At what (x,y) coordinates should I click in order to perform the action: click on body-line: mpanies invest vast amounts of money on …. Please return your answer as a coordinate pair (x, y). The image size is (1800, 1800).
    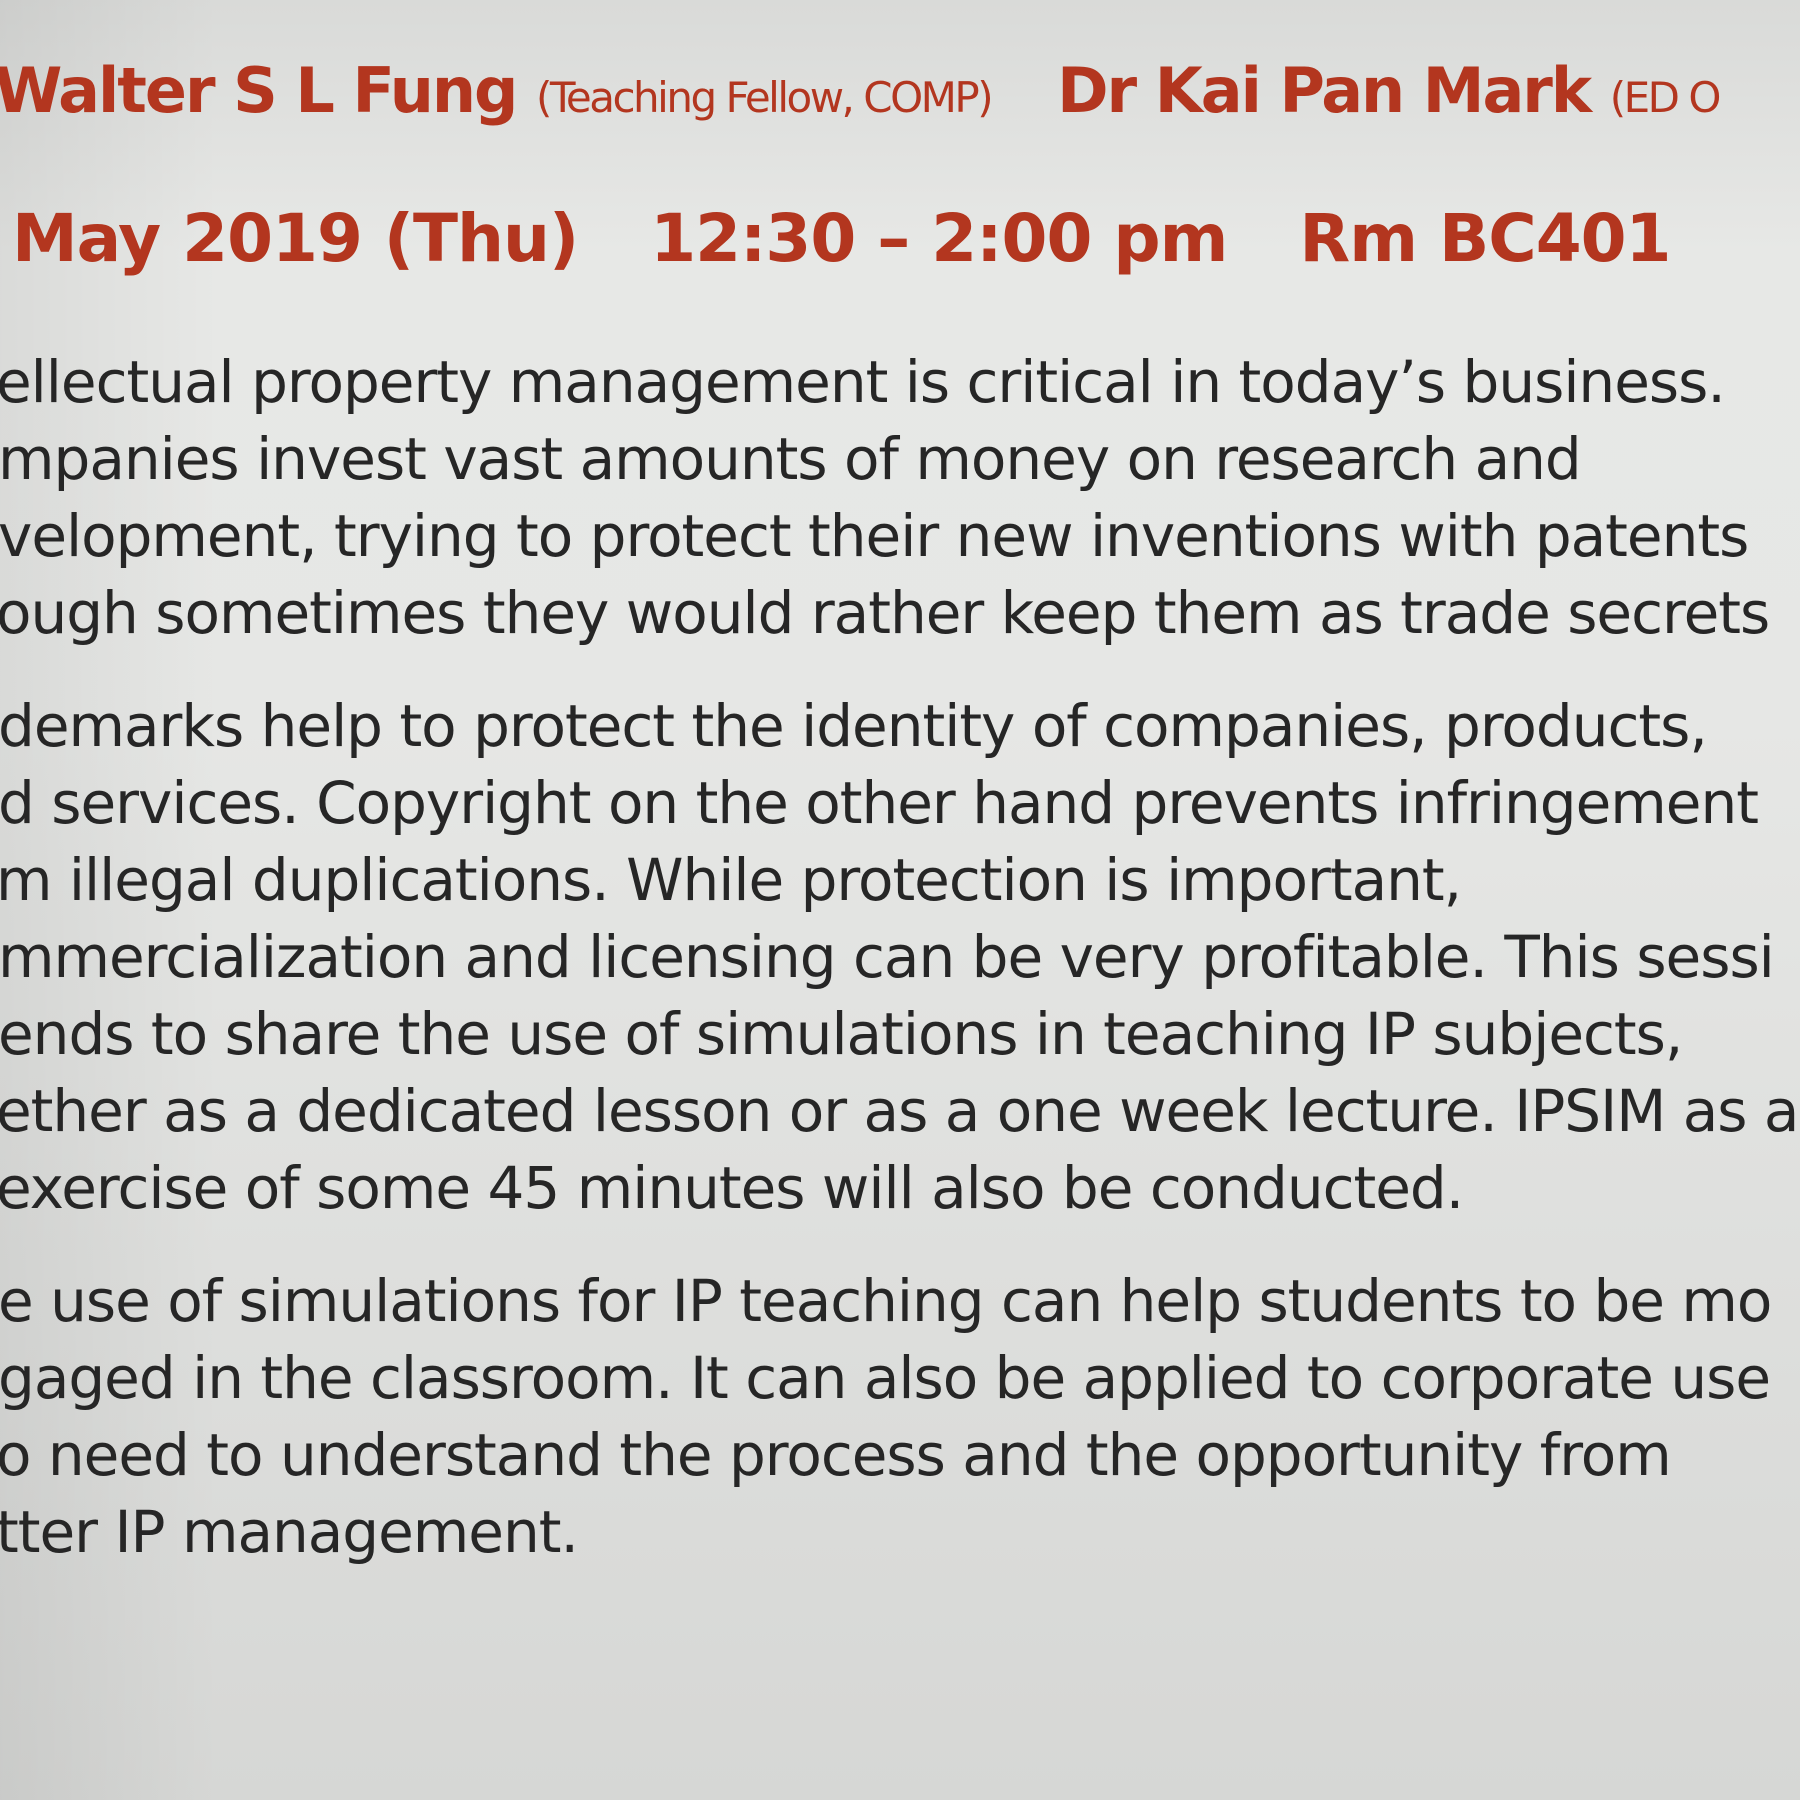
    Looking at the image, I should click on (791, 459).